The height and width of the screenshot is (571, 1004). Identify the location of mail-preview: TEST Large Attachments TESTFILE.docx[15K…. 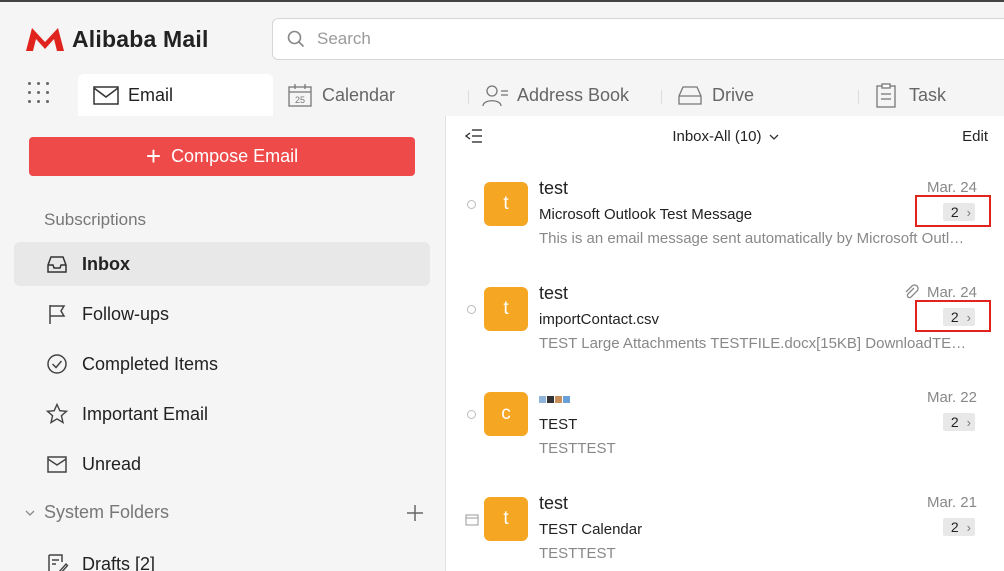
(754, 343).